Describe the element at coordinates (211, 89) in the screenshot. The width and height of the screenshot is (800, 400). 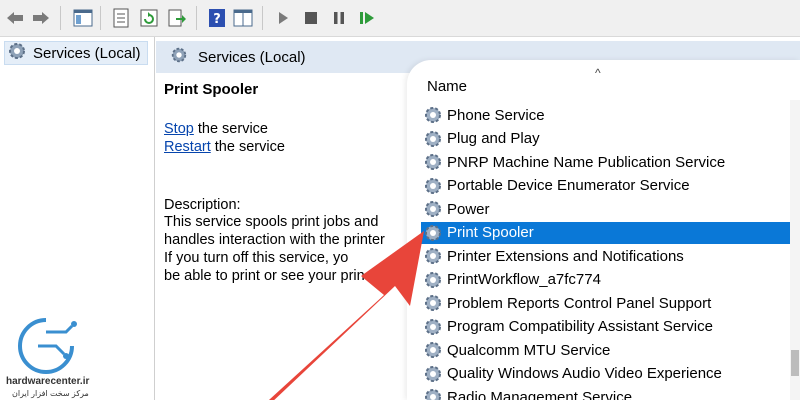
I see `service-title: Print Spooler` at that location.